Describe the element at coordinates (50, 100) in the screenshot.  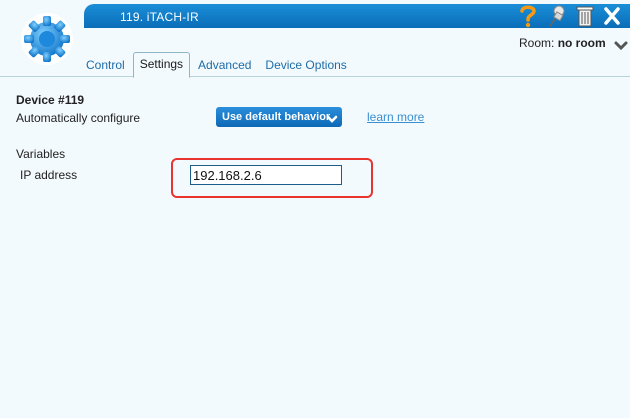
I see `device-title: Device #119` at that location.